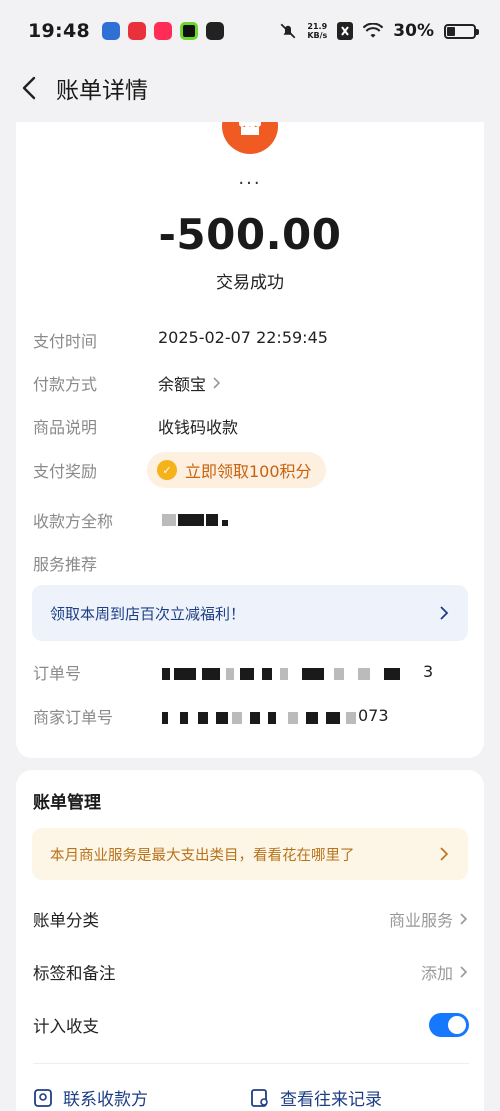  What do you see at coordinates (198, 427) in the screenshot?
I see `desc-value: 收钱码收款` at bounding box center [198, 427].